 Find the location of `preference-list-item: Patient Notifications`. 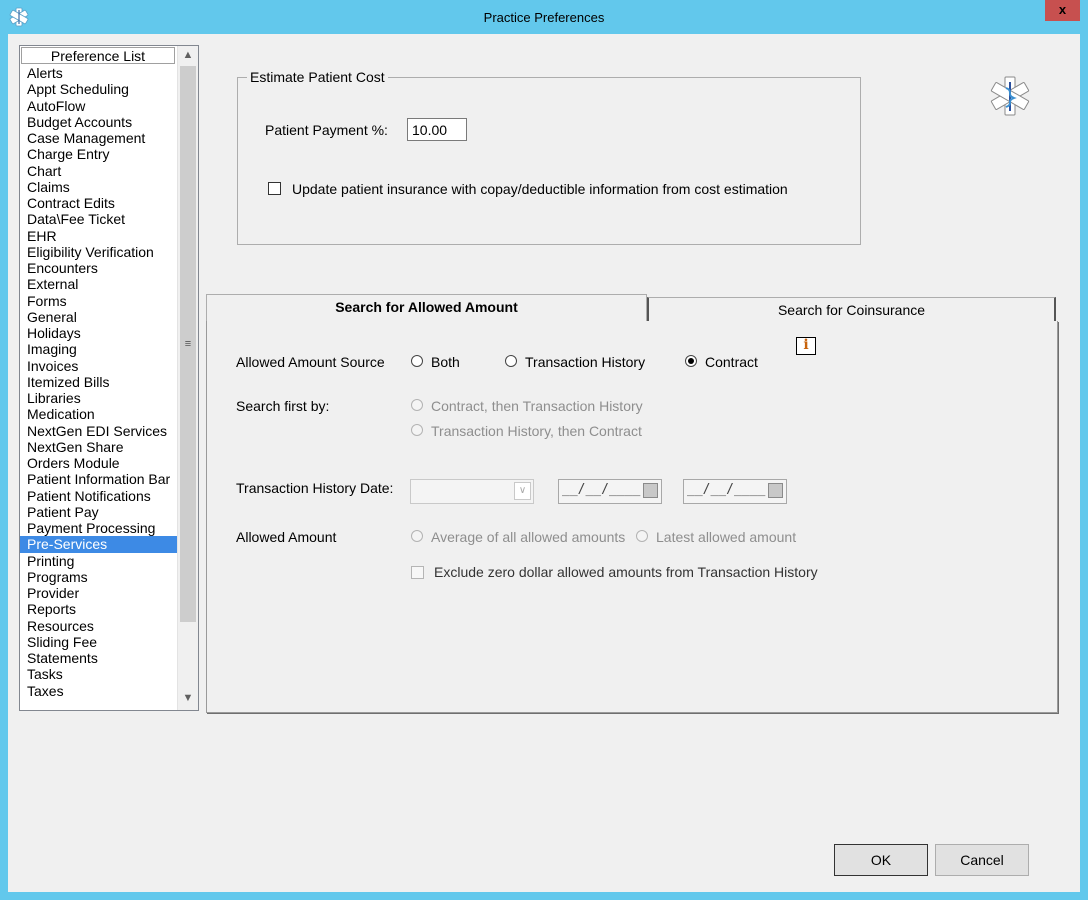

preference-list-item: Patient Notifications is located at coordinates (98, 496).